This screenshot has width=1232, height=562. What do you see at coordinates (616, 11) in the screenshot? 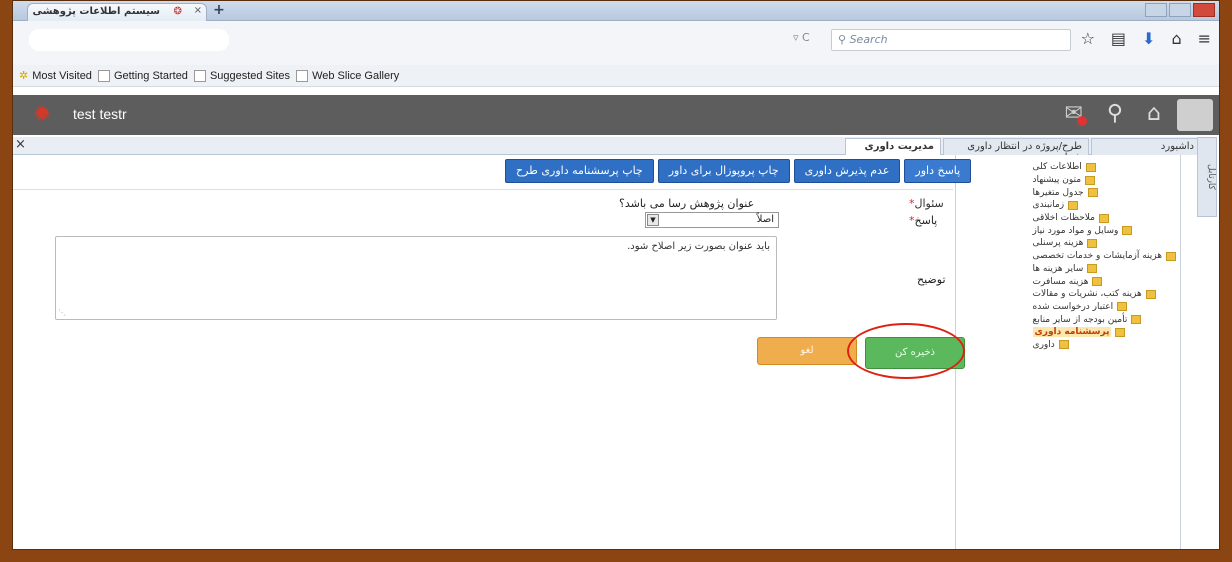
I see `browser-tab-strip: سیستم اطلاعات پژوهشی ❂ × +` at bounding box center [616, 11].